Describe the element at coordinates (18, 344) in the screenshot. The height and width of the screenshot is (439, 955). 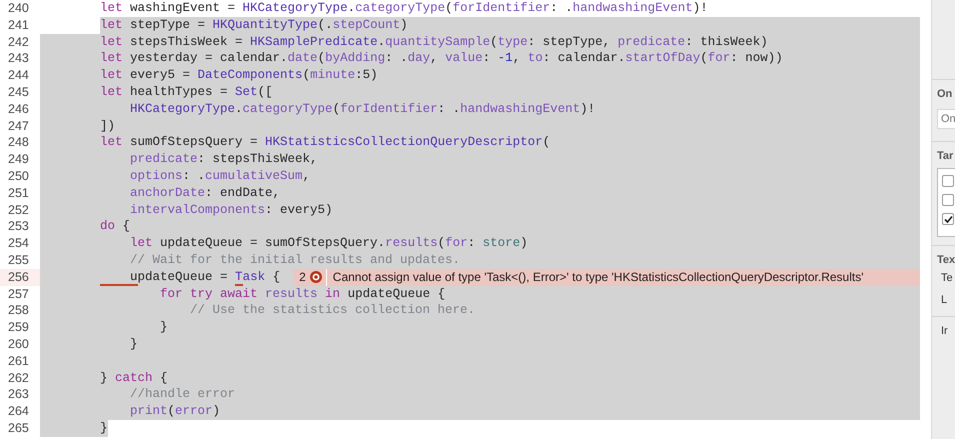
I see `line-number: 260` at that location.